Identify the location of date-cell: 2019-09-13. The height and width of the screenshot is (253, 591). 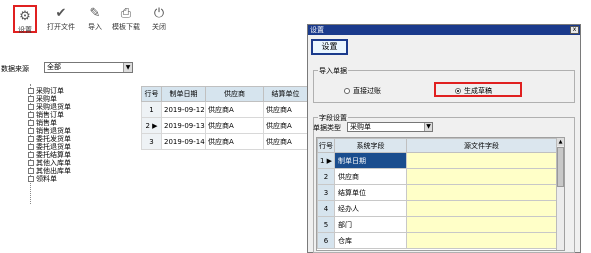
(183, 125).